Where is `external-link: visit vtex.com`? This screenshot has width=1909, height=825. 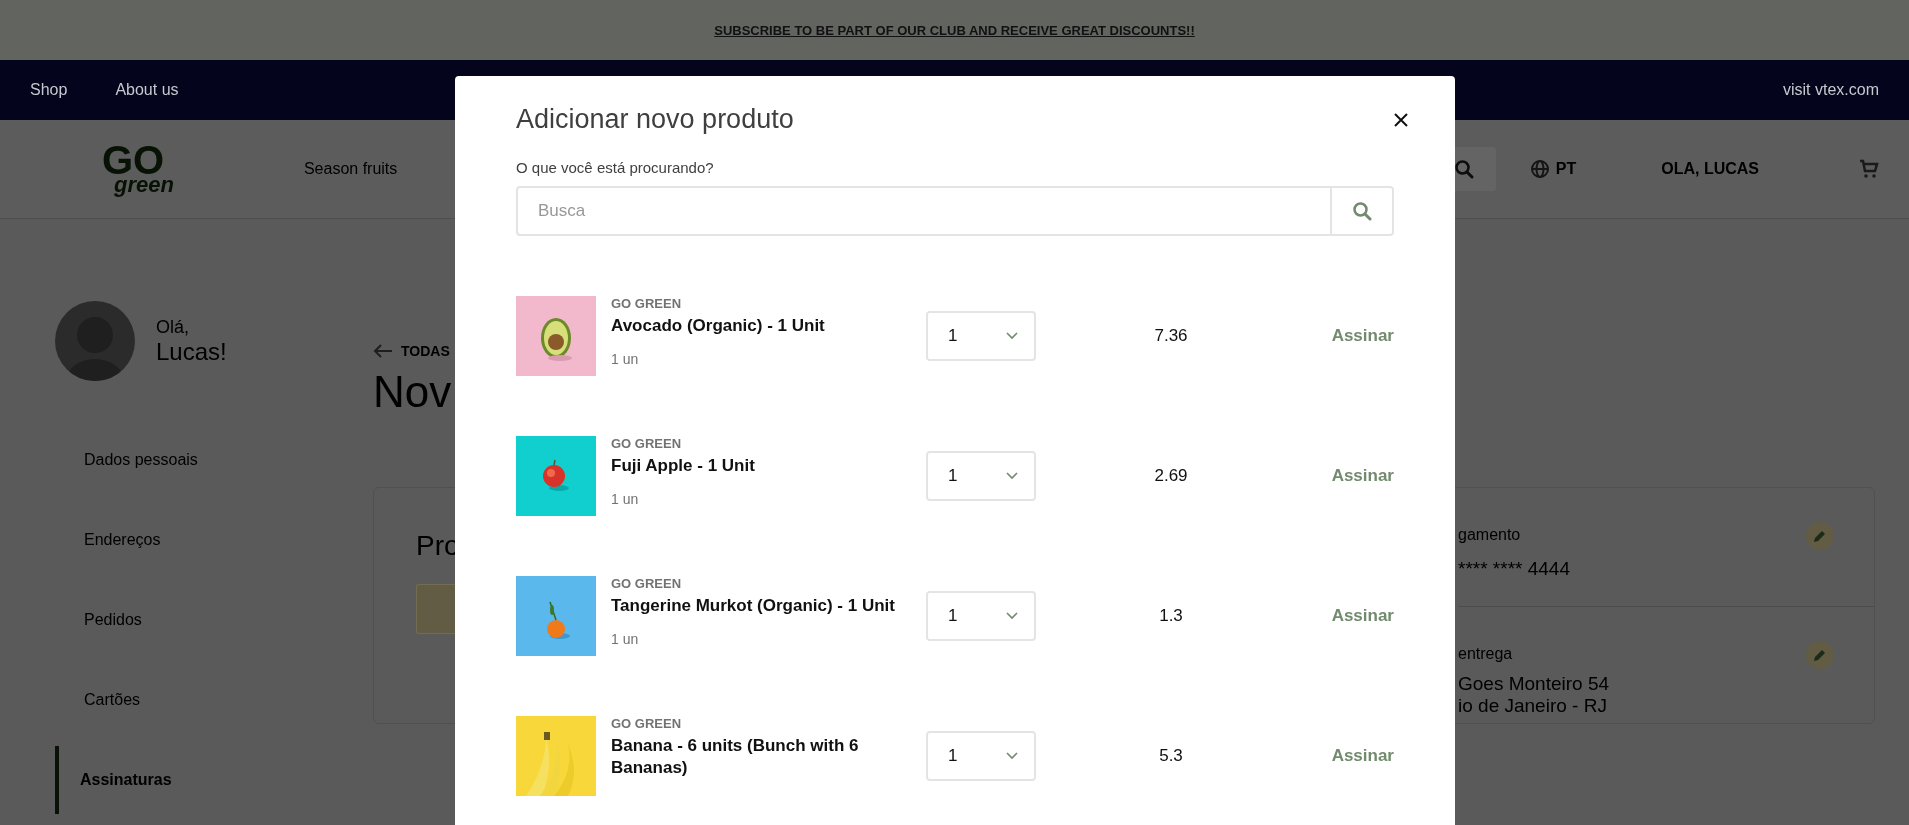 external-link: visit vtex.com is located at coordinates (1831, 90).